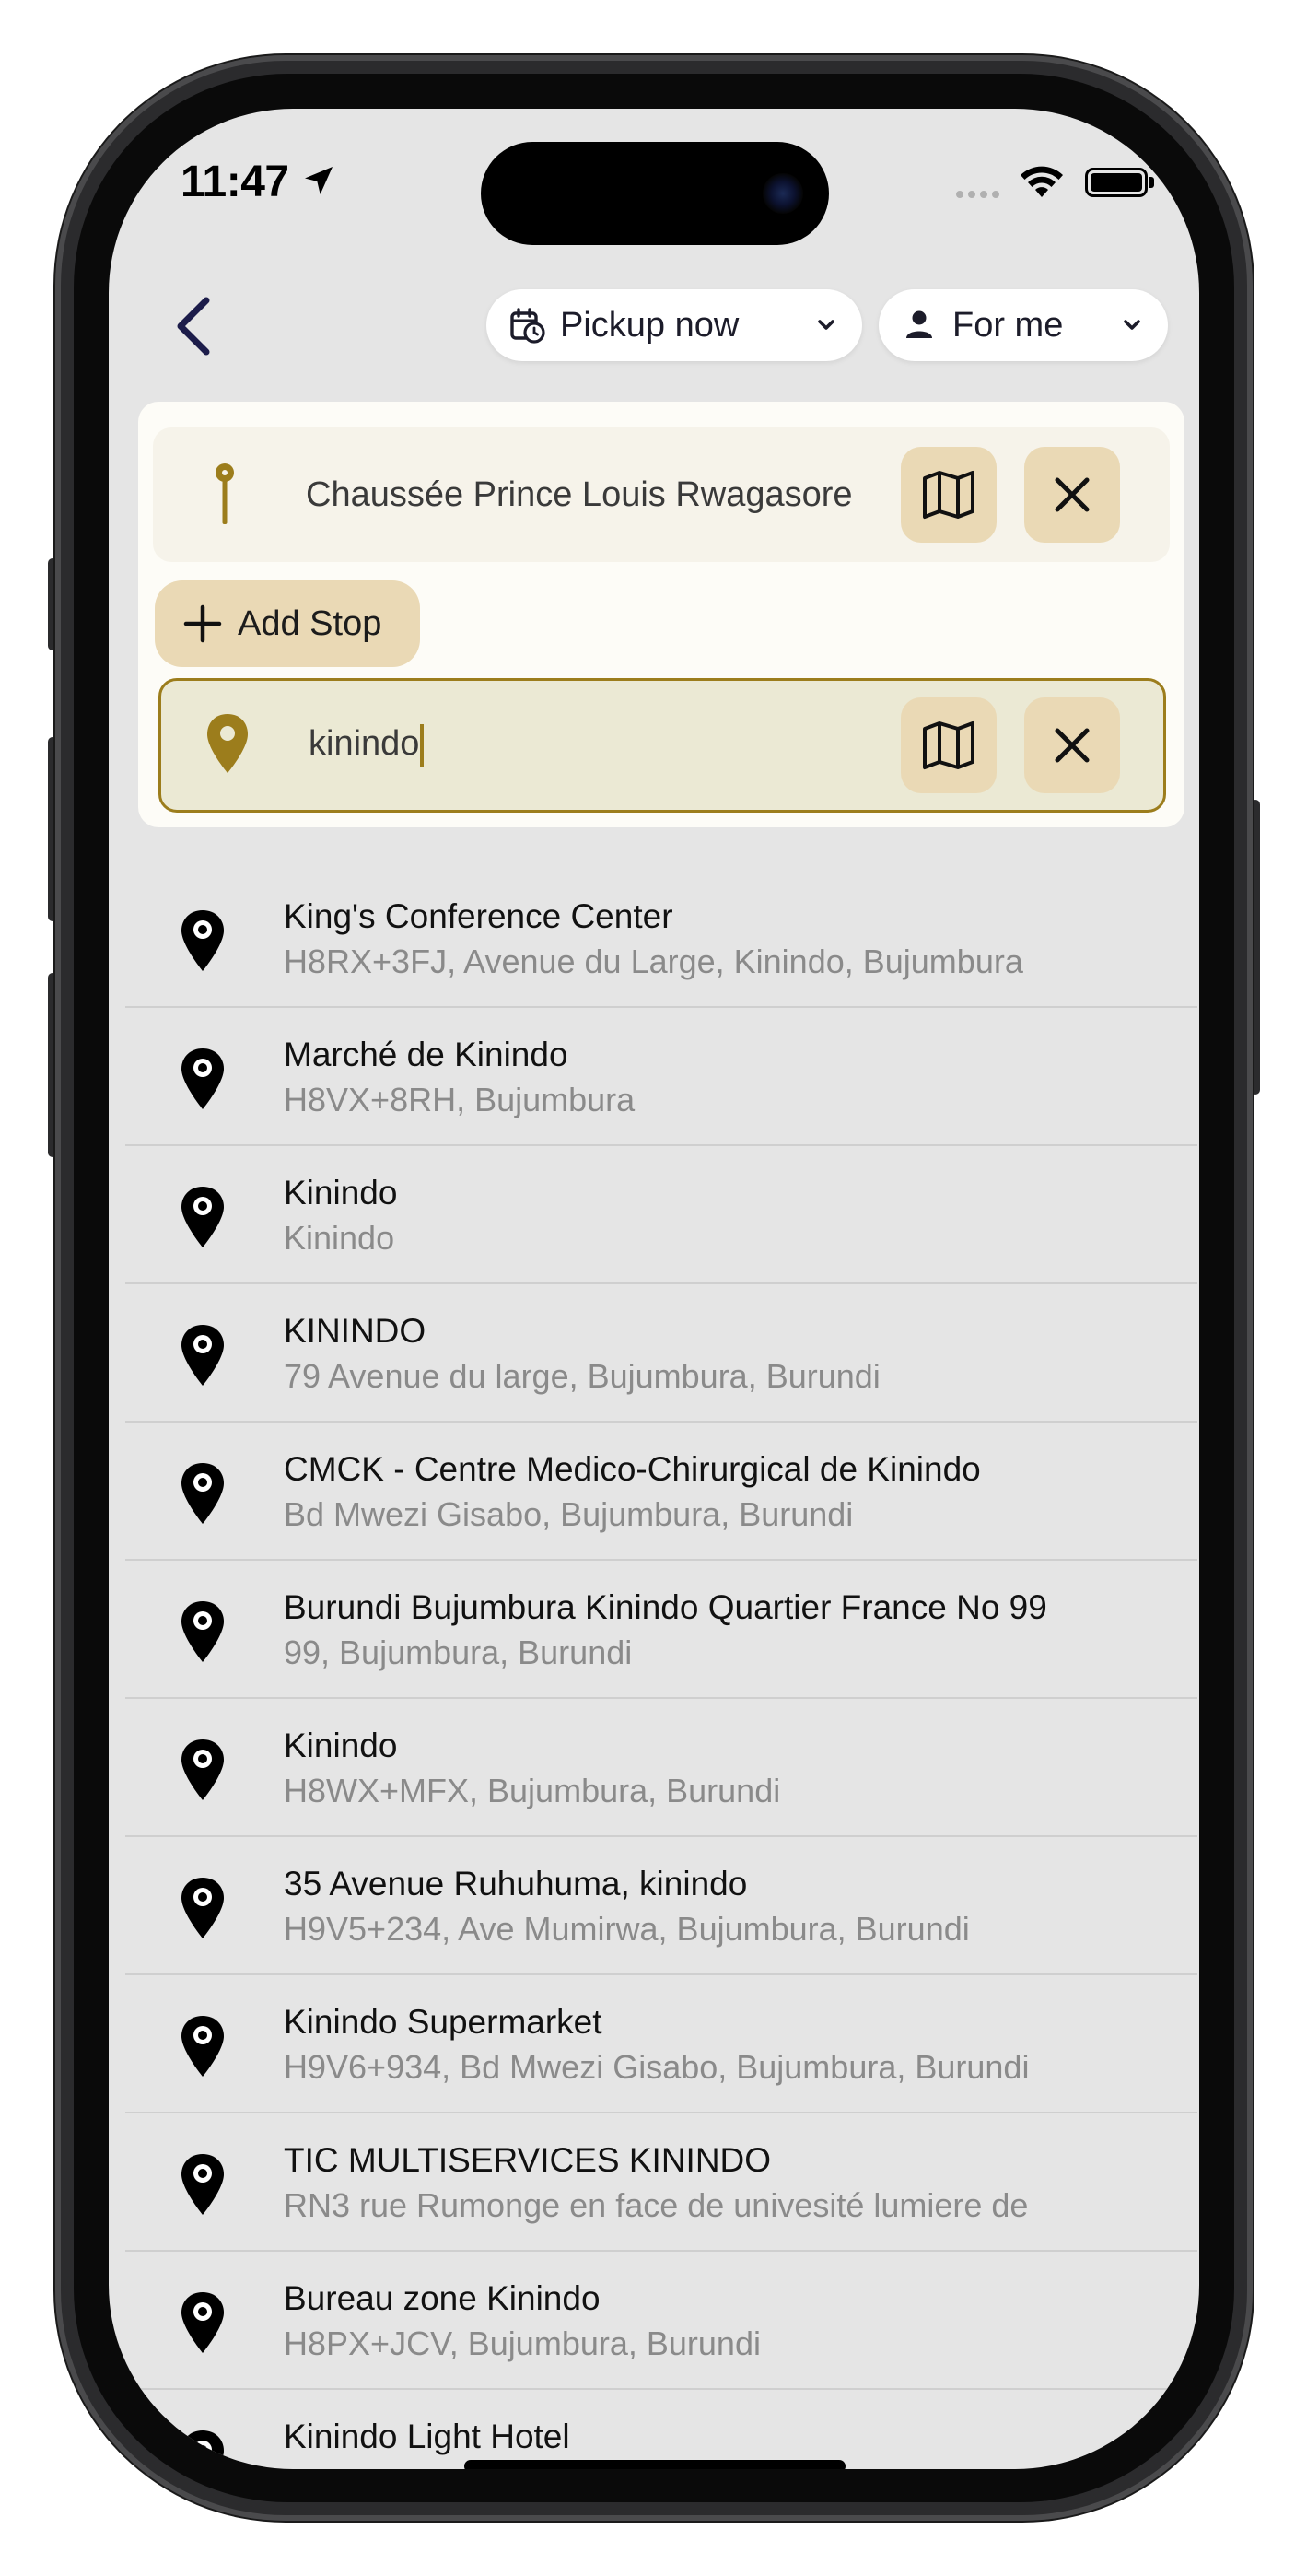 Image resolution: width=1307 pixels, height=2576 pixels. I want to click on add-stop-button: Add Stop, so click(287, 623).